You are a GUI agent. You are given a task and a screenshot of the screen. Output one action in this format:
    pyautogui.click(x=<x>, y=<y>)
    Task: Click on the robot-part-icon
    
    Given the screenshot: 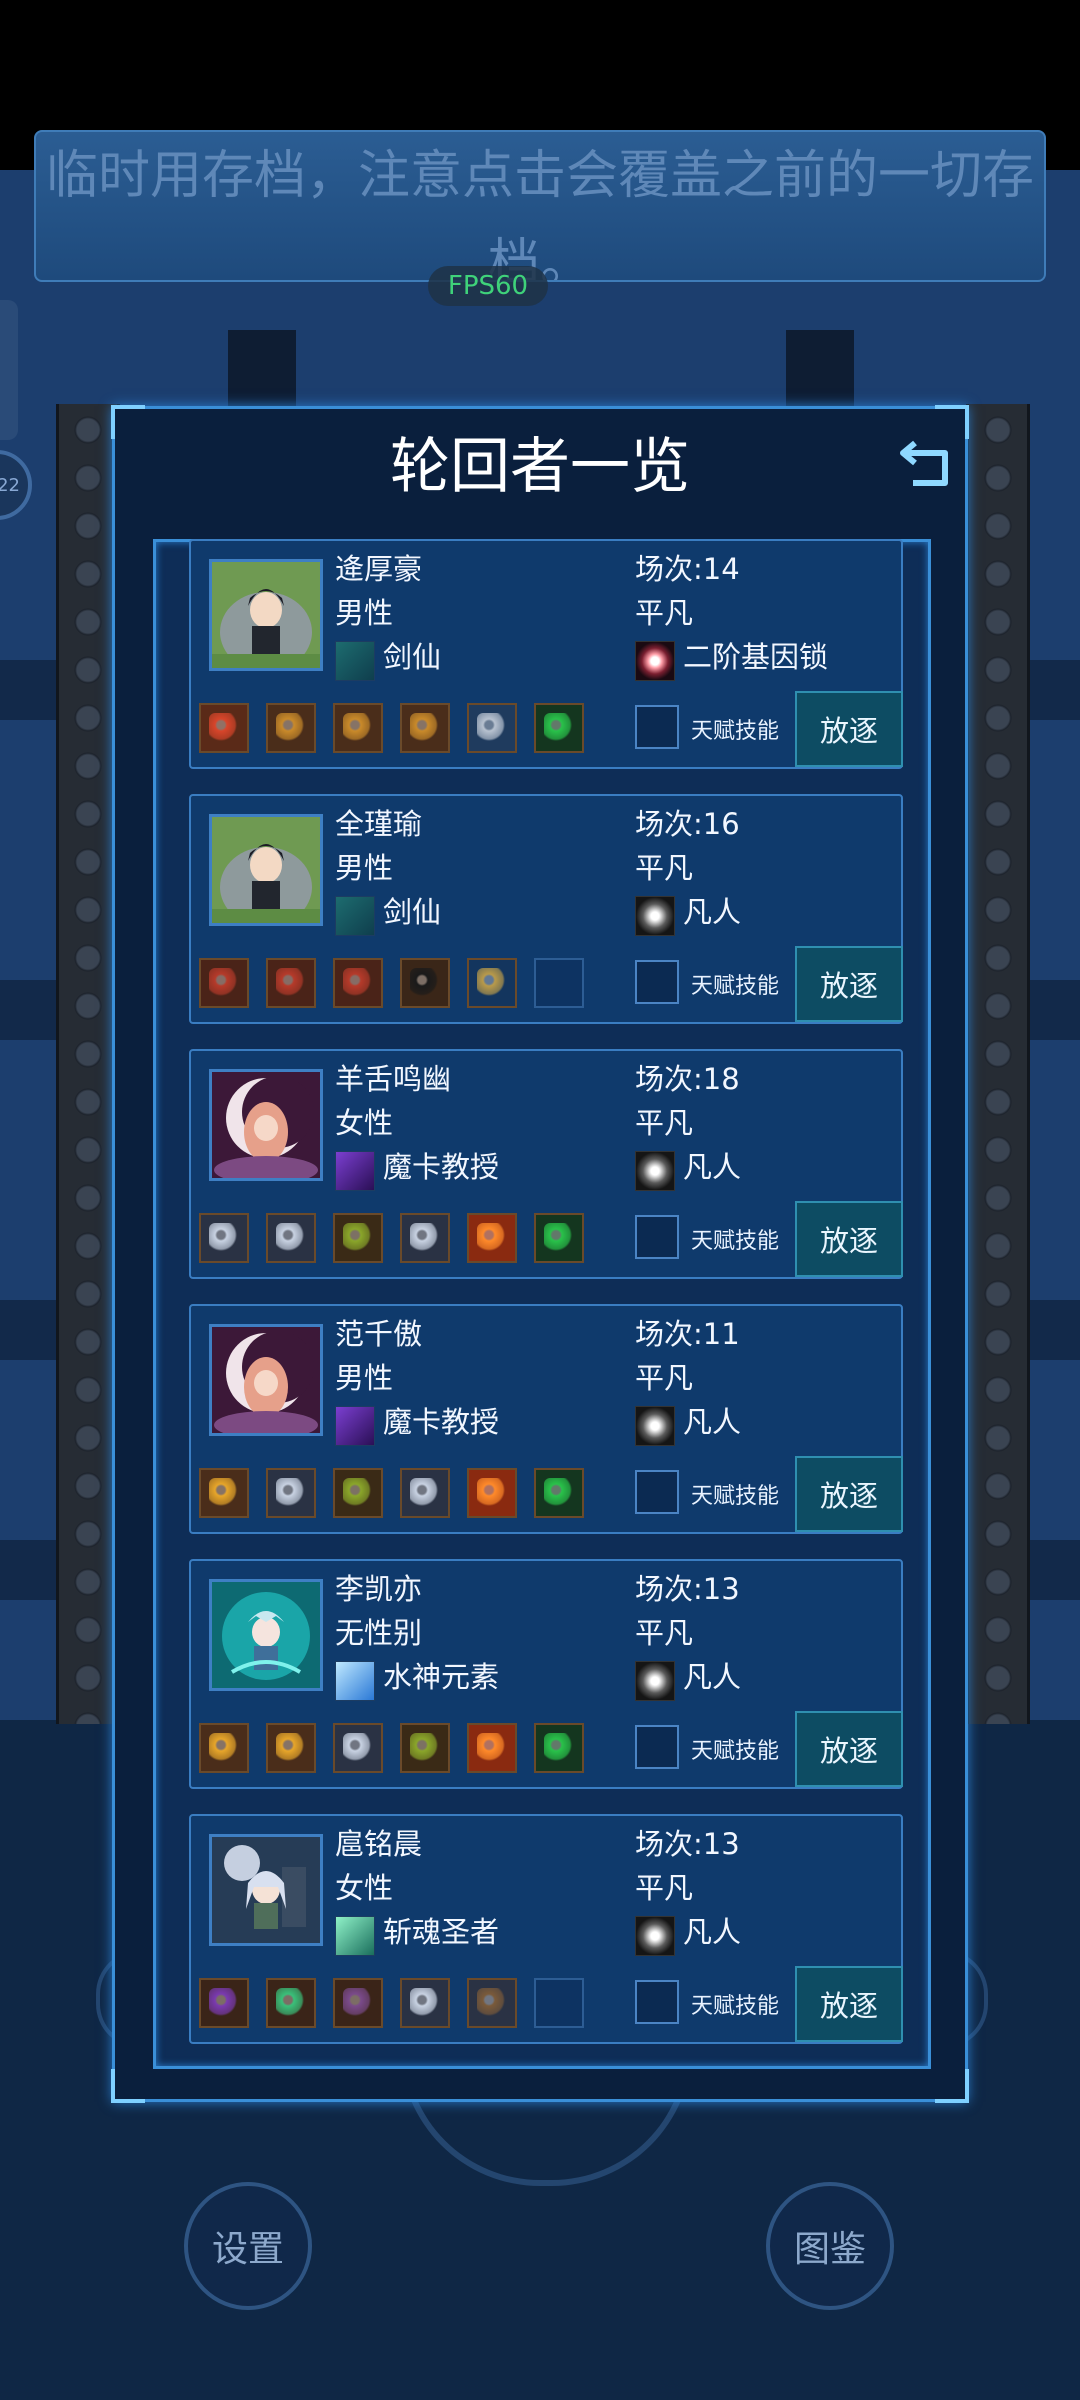 What is the action you would take?
    pyautogui.click(x=492, y=728)
    